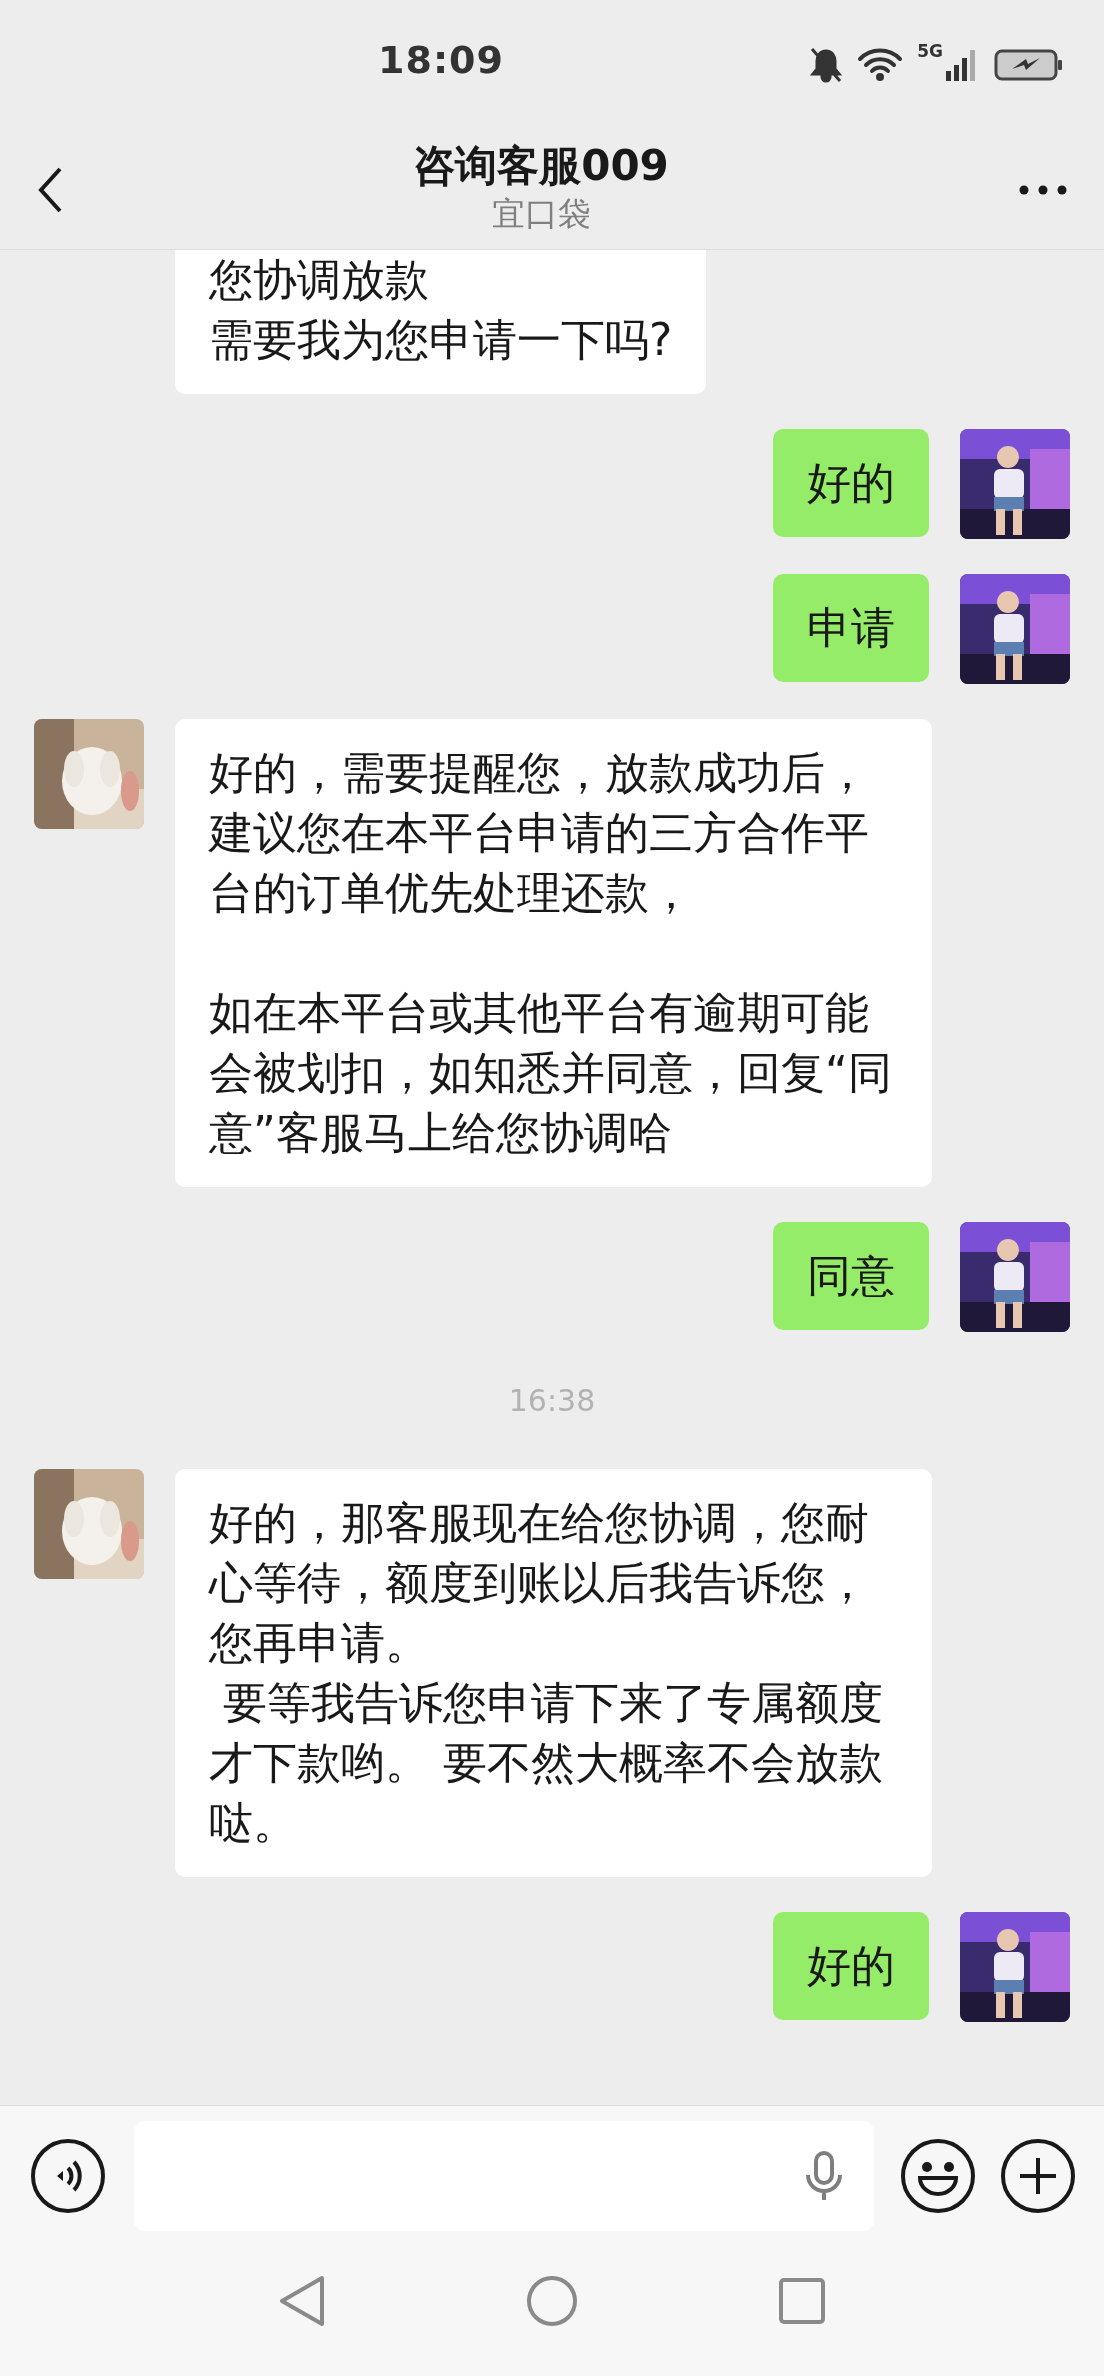 The height and width of the screenshot is (2376, 1104). What do you see at coordinates (551, 1073) in the screenshot?
I see `message-text: 如在本平台或其他平台有逾期可能会被划扣，如知悉并同意，回复“同意”客服马上给您协调哈` at bounding box center [551, 1073].